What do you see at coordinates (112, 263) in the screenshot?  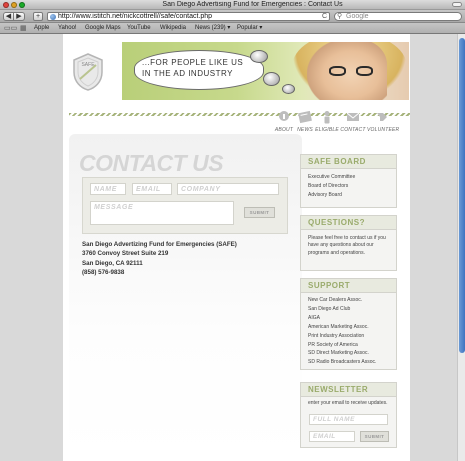 I see `address-city: San Diego, CA 92111` at bounding box center [112, 263].